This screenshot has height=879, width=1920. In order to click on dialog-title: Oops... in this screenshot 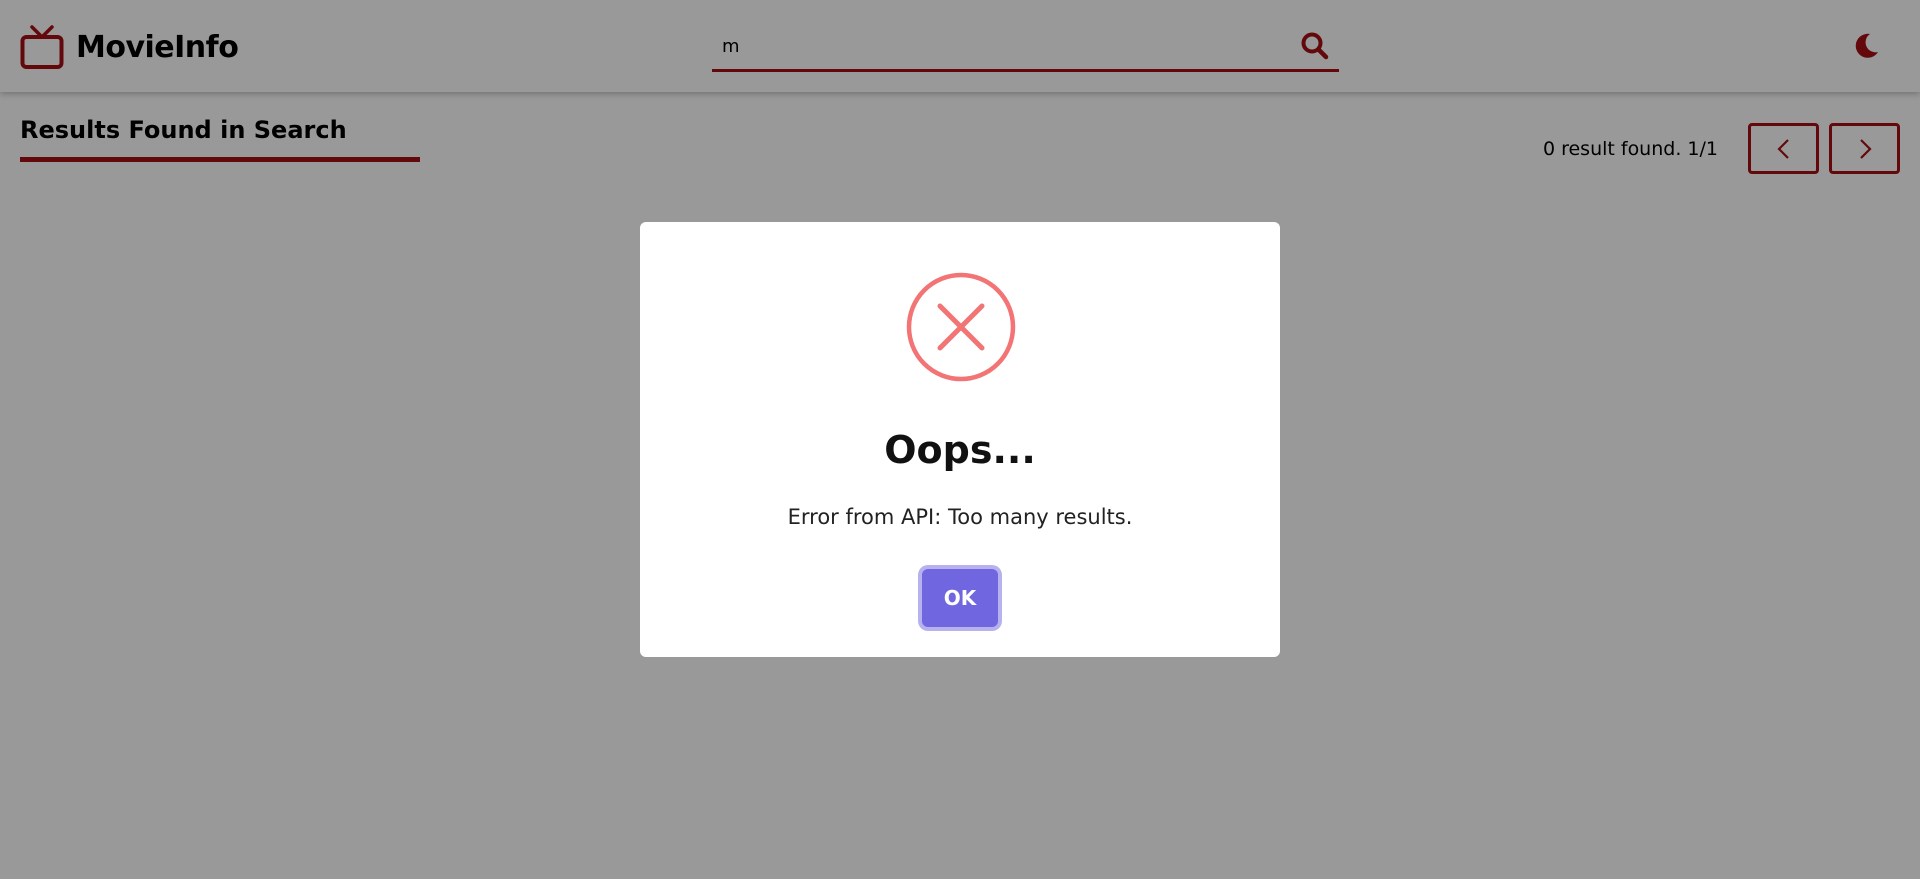, I will do `click(960, 450)`.